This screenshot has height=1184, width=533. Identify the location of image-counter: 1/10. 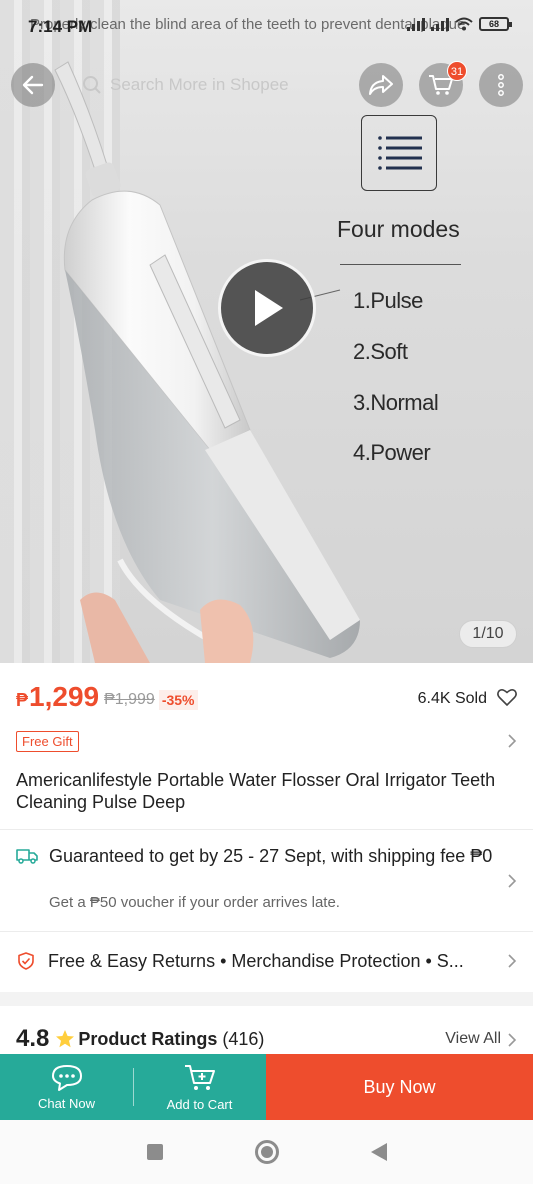
(488, 634).